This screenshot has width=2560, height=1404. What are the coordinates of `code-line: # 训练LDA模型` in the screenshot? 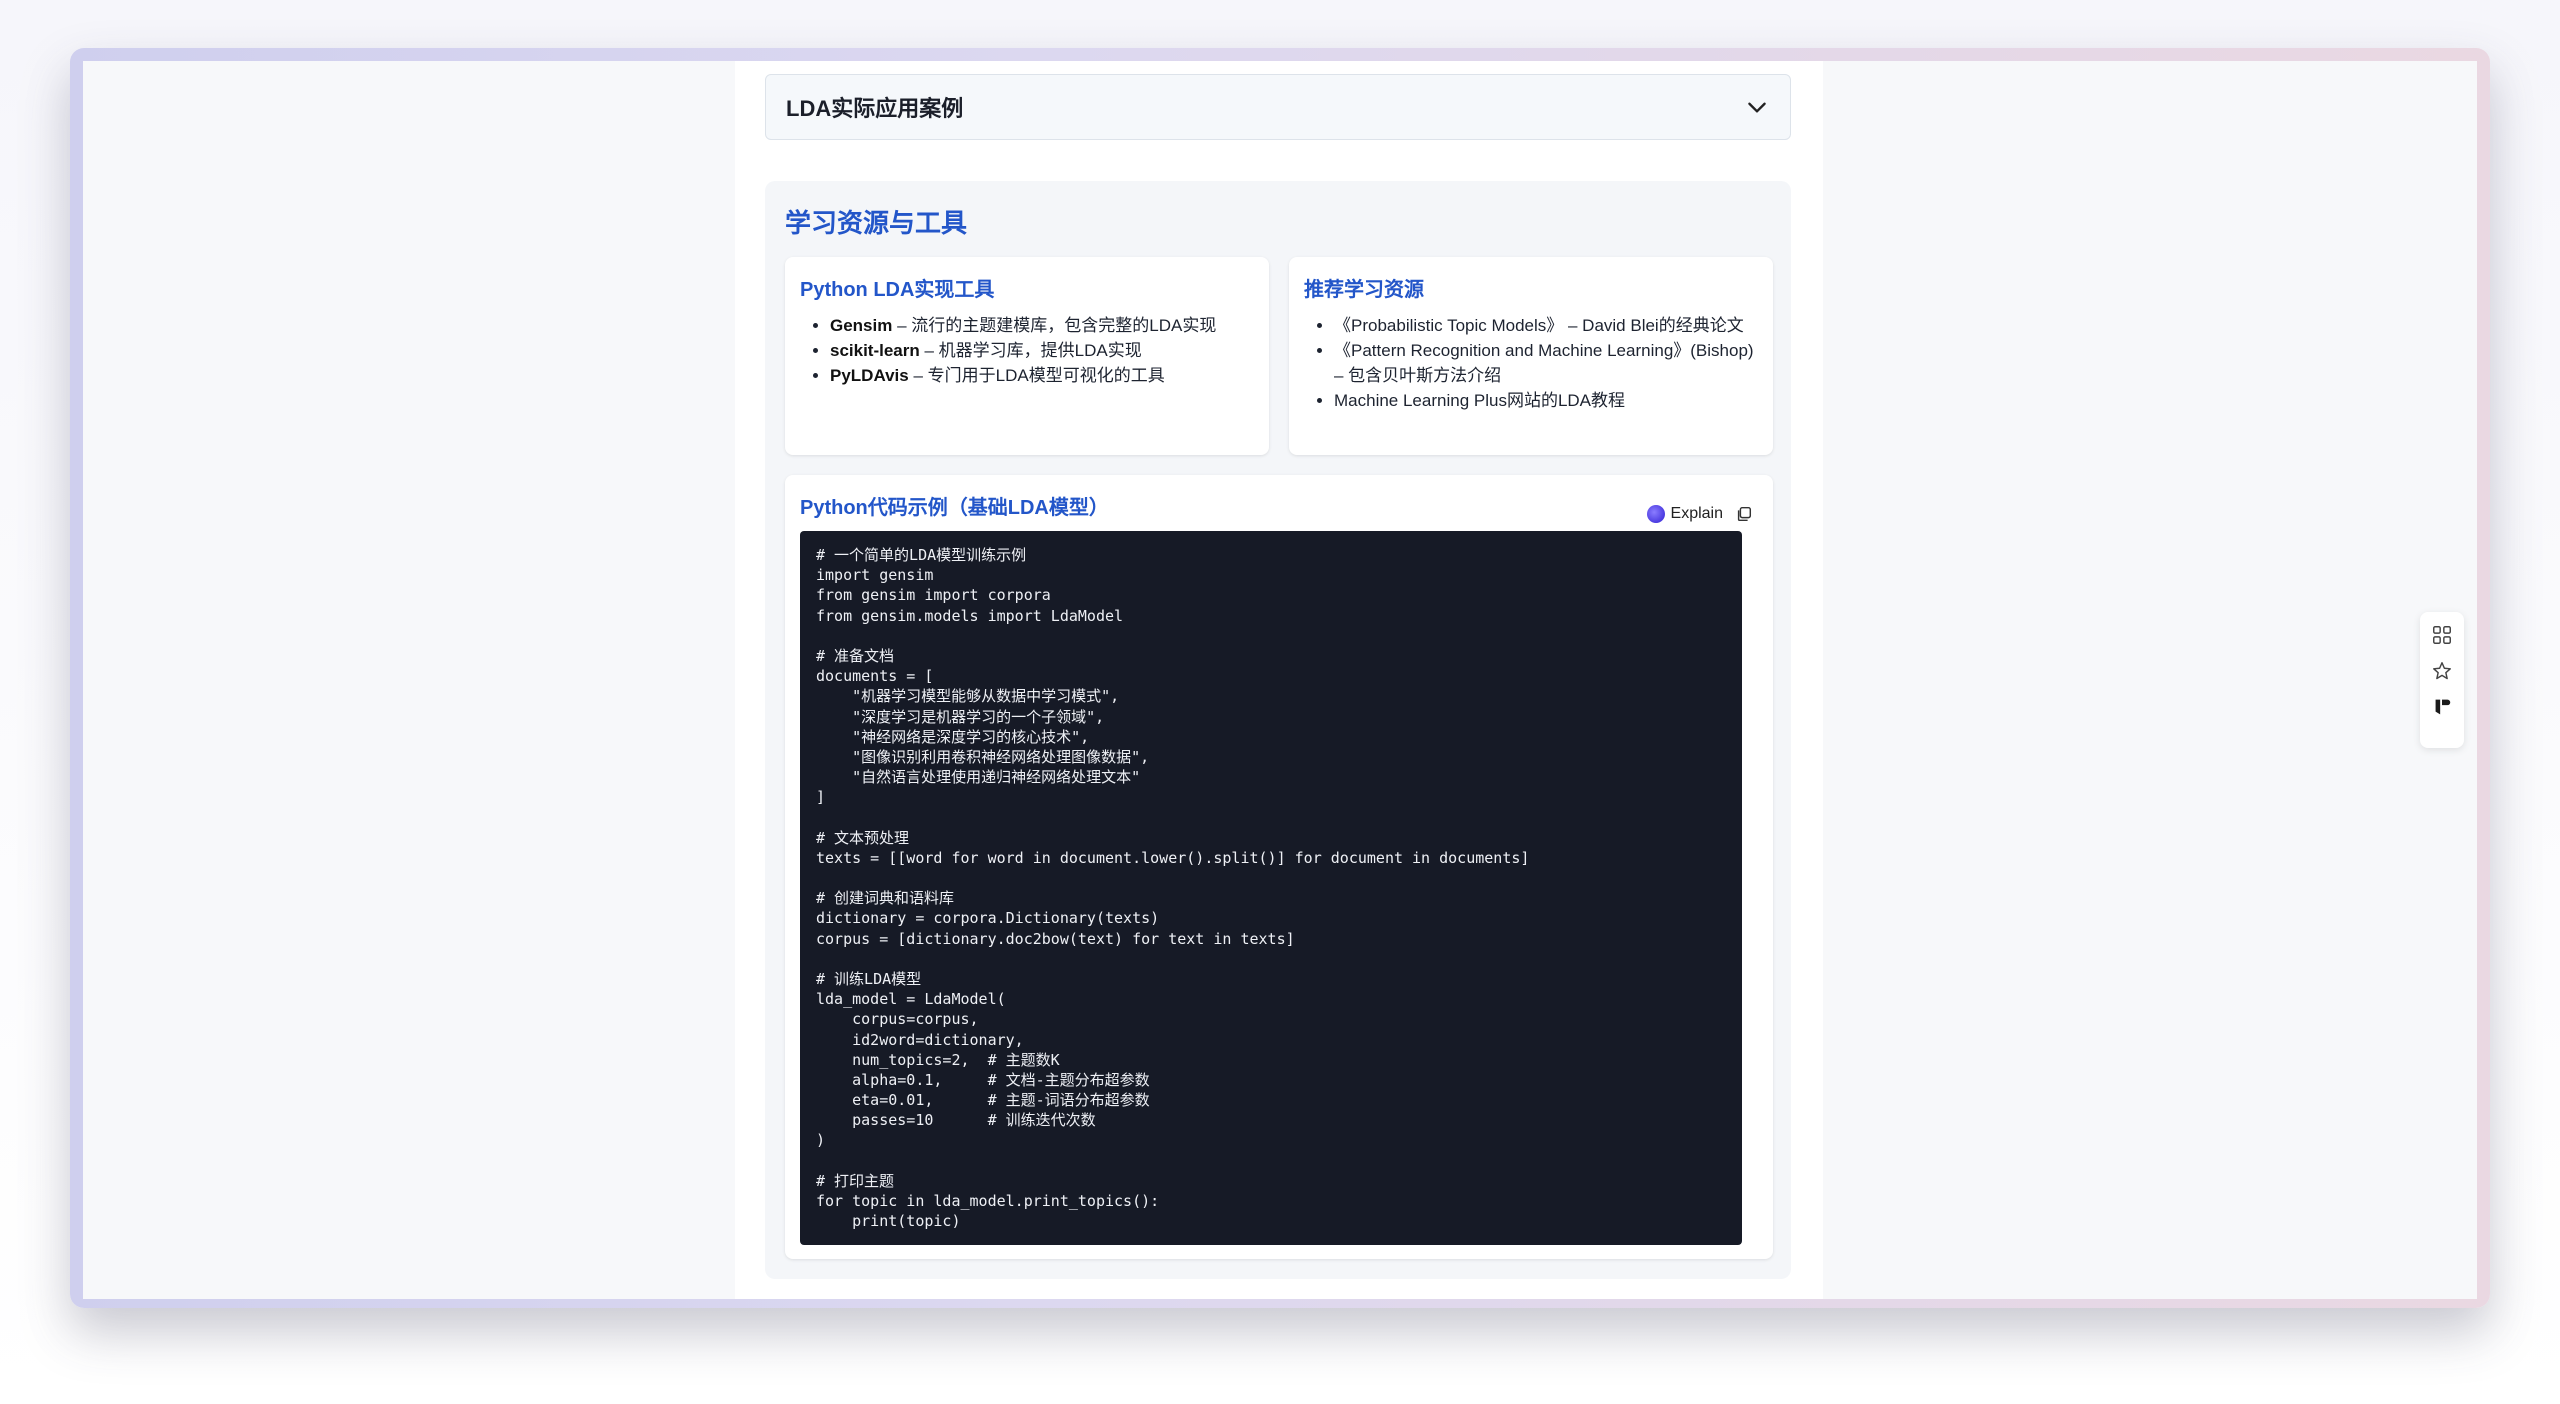 It's located at (869, 978).